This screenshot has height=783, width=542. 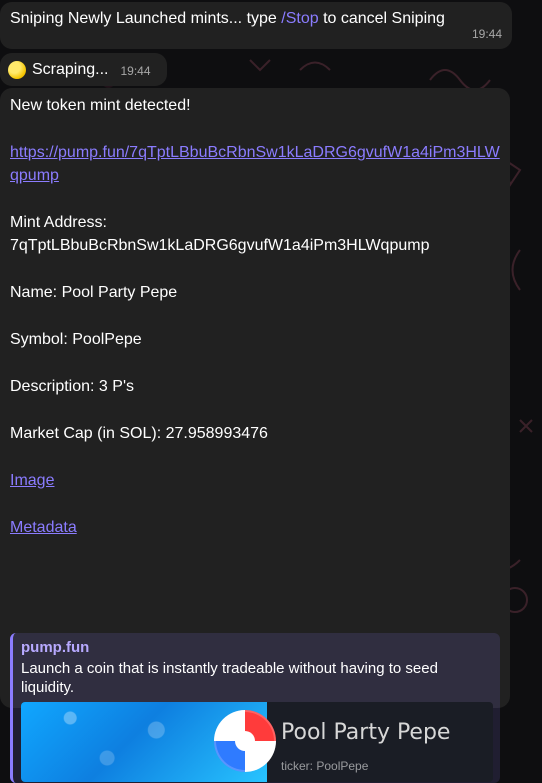 I want to click on preview-card-title: Pool Party Pepe, so click(x=366, y=732).